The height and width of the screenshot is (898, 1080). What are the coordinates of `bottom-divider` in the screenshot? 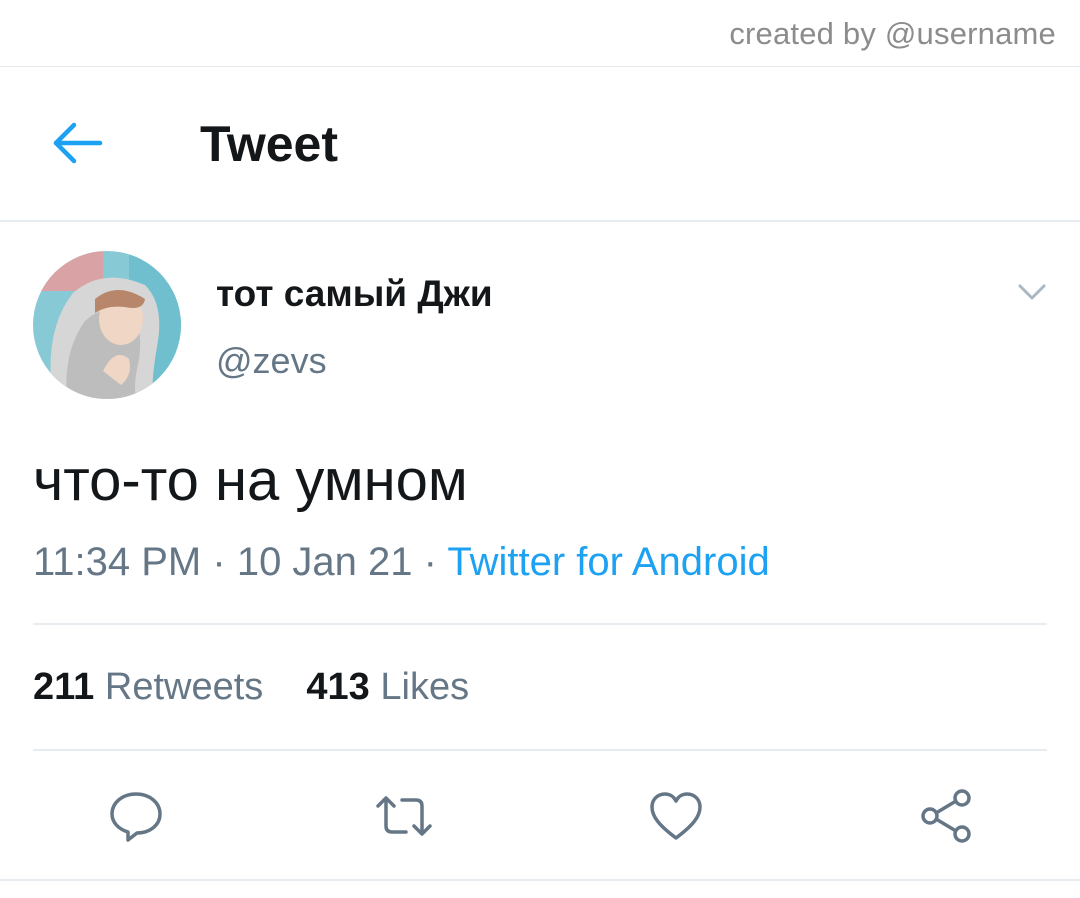 It's located at (540, 880).